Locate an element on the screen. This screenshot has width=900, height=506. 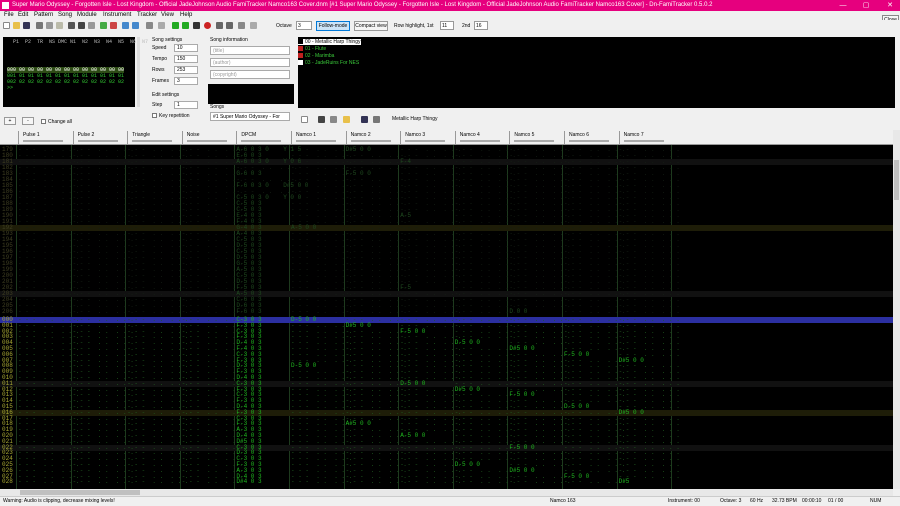
minimize-button: — is located at coordinates (843, 5).